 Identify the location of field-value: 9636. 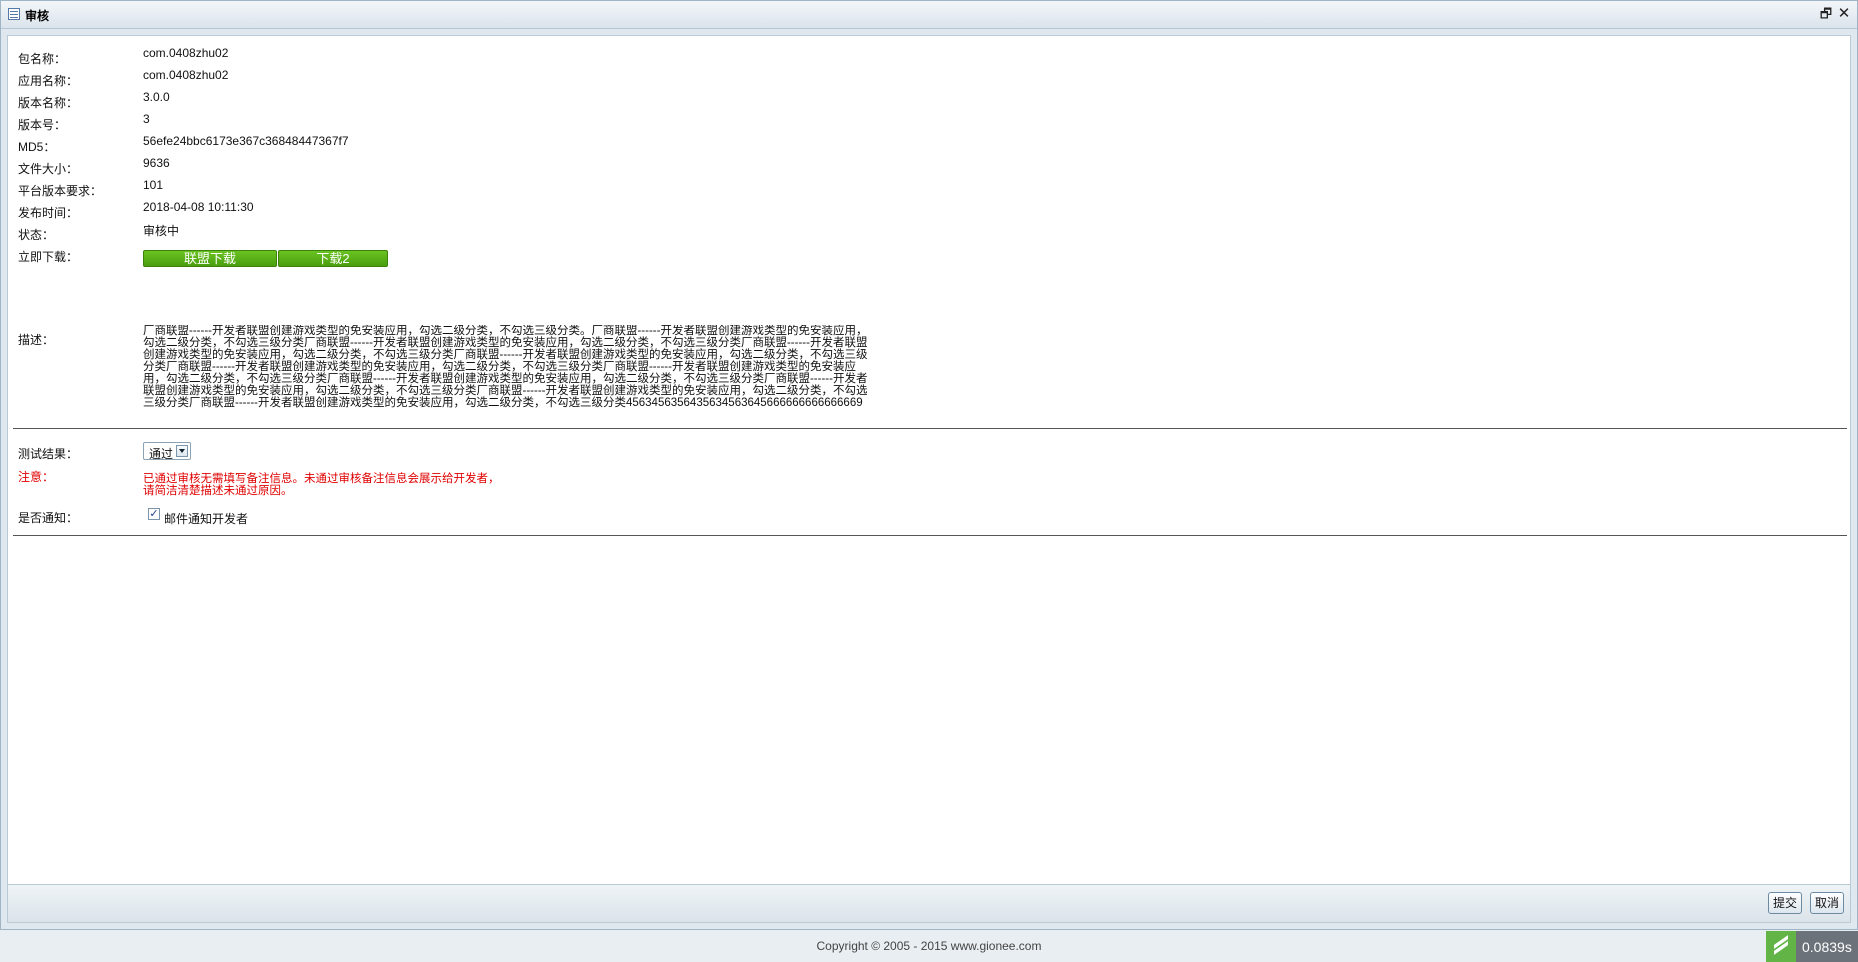
(156, 163).